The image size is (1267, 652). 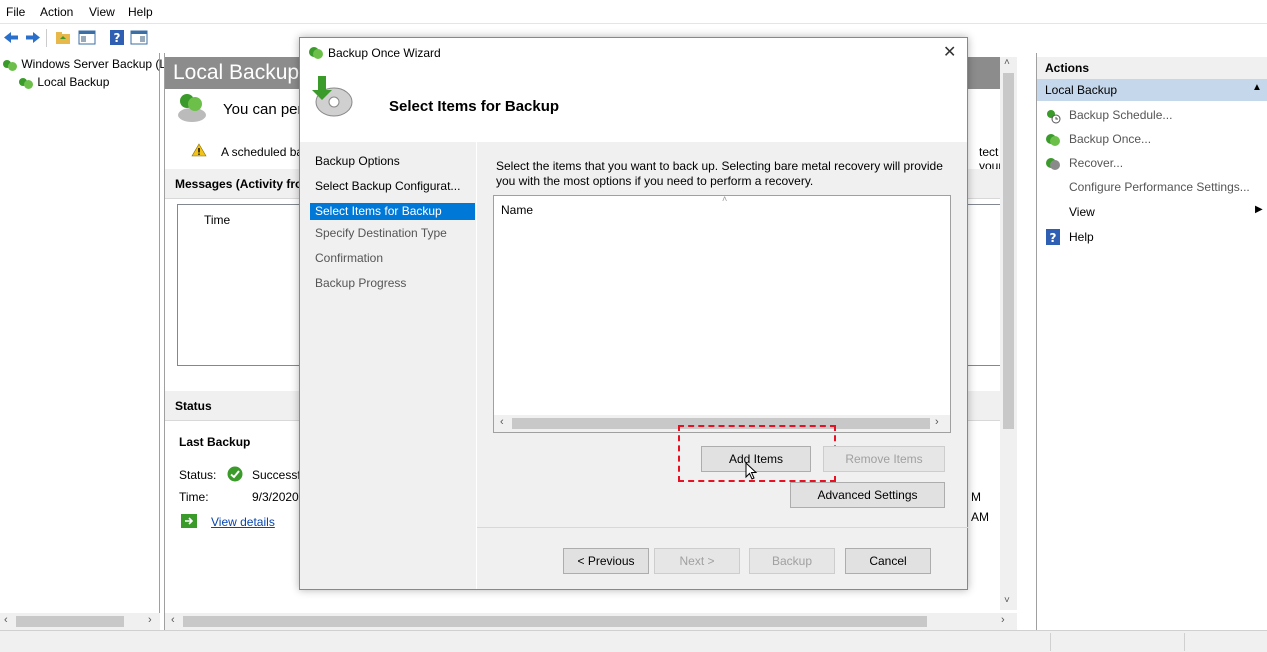 What do you see at coordinates (199, 150) in the screenshot?
I see `warning-icon` at bounding box center [199, 150].